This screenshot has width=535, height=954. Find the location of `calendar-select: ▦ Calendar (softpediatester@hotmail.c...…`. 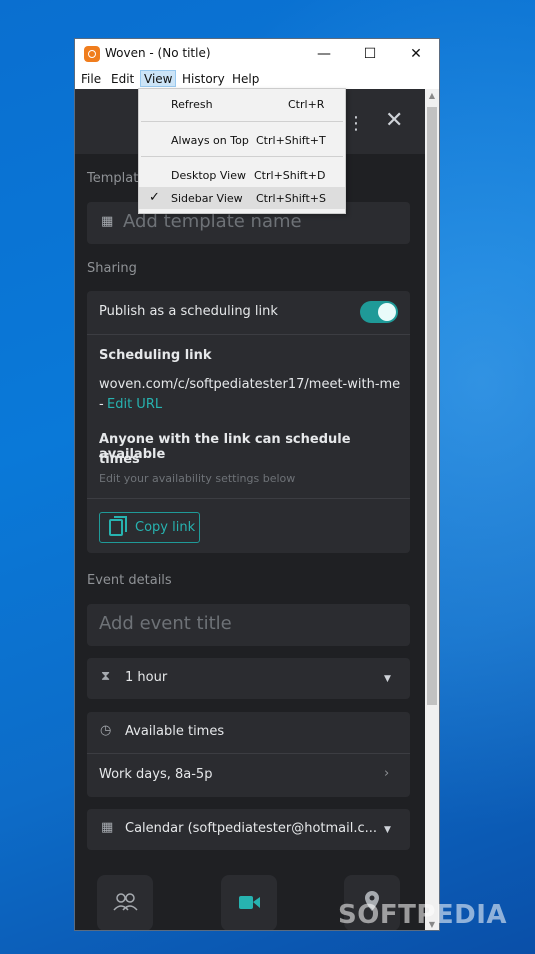

calendar-select: ▦ Calendar (softpediatester@hotmail.c...… is located at coordinates (248, 829).